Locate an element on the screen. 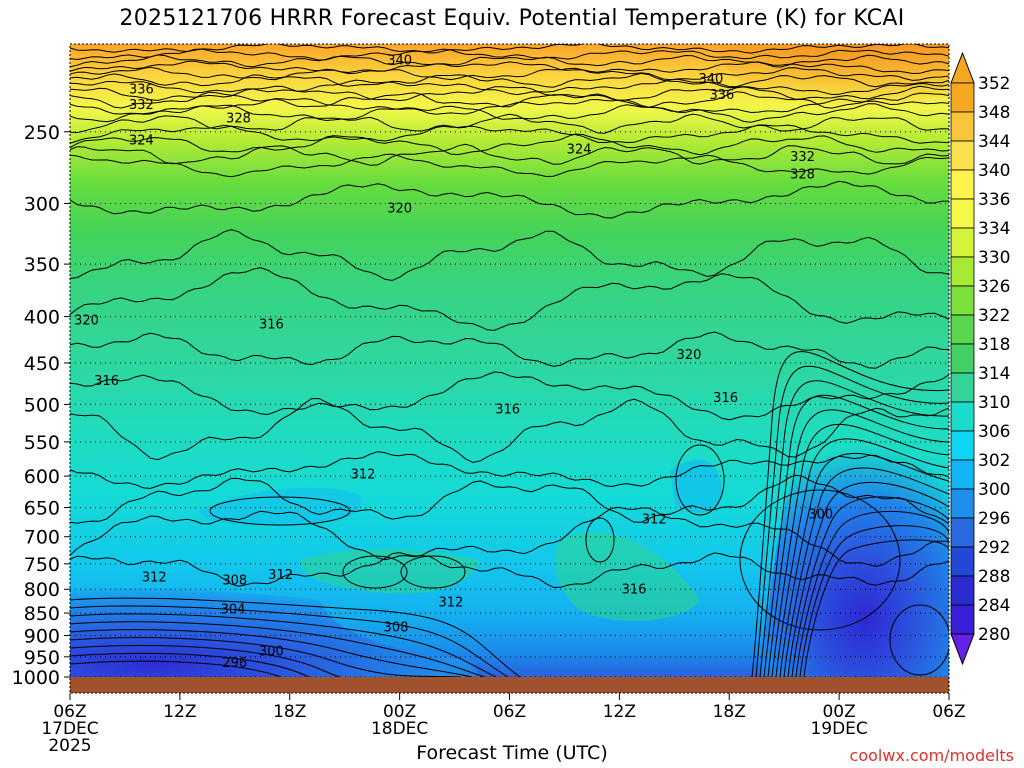  y-tick-label: 250 is located at coordinates (42, 133).